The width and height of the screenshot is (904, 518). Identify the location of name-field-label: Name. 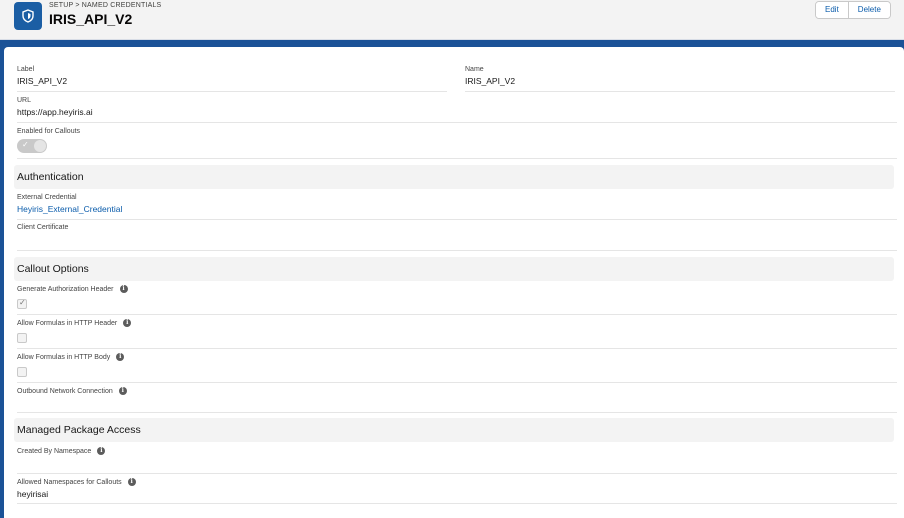
(474, 69).